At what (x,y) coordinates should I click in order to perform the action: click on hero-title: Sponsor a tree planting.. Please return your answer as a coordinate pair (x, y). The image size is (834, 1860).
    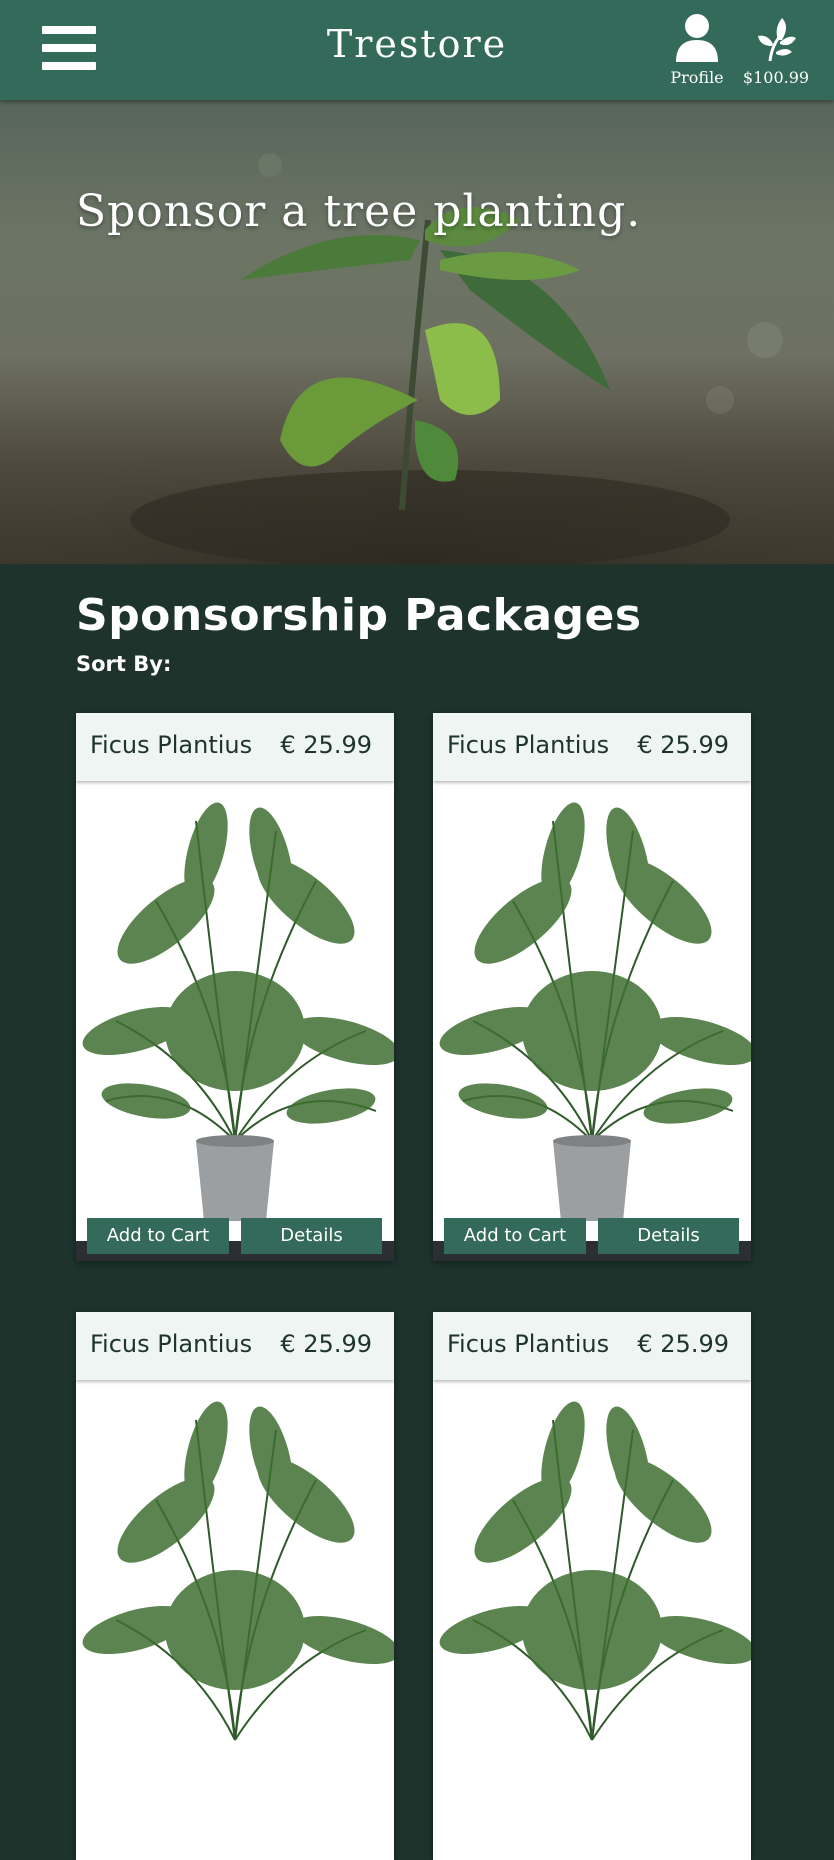
    Looking at the image, I should click on (359, 211).